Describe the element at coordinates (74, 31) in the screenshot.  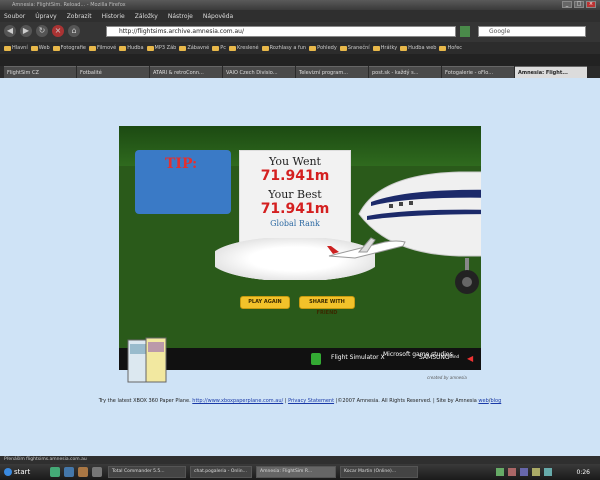
I see `home-icon: ⌂` at that location.